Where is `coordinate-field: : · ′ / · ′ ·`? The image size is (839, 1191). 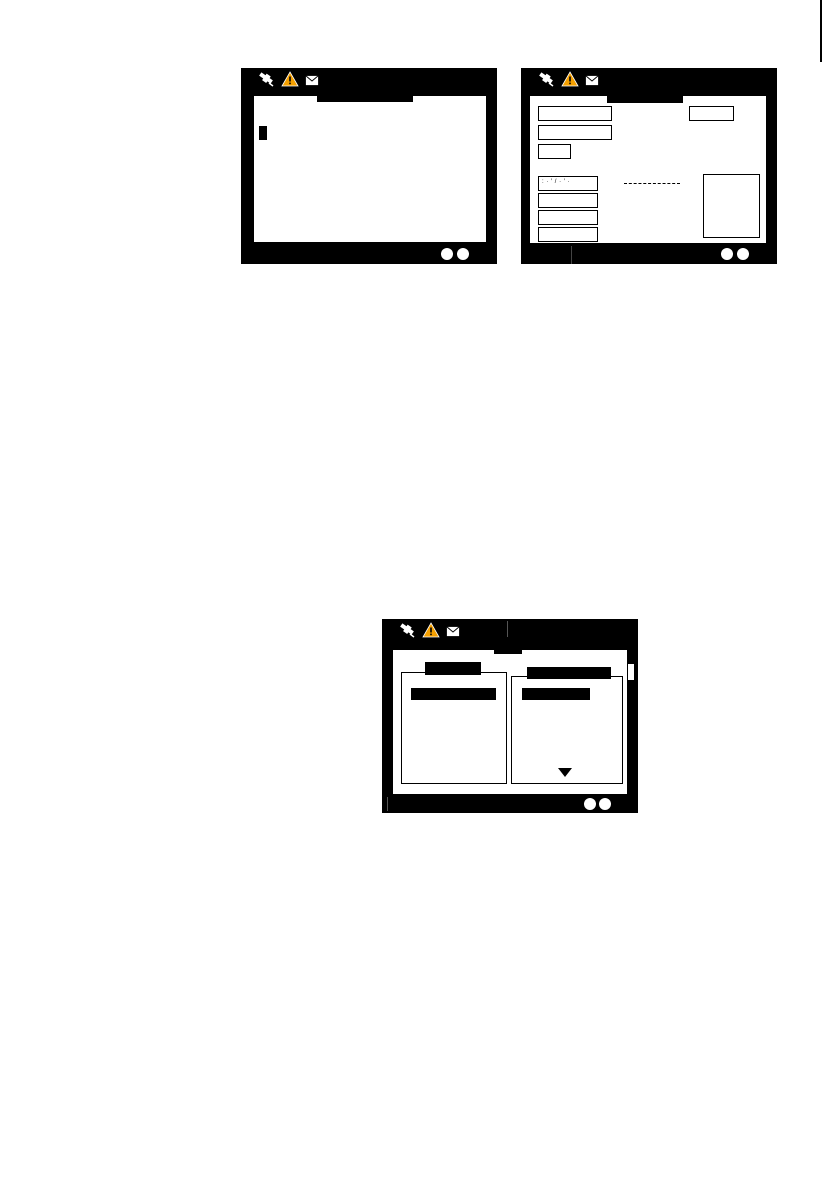 coordinate-field: : · ′ / · ′ · is located at coordinates (568, 183).